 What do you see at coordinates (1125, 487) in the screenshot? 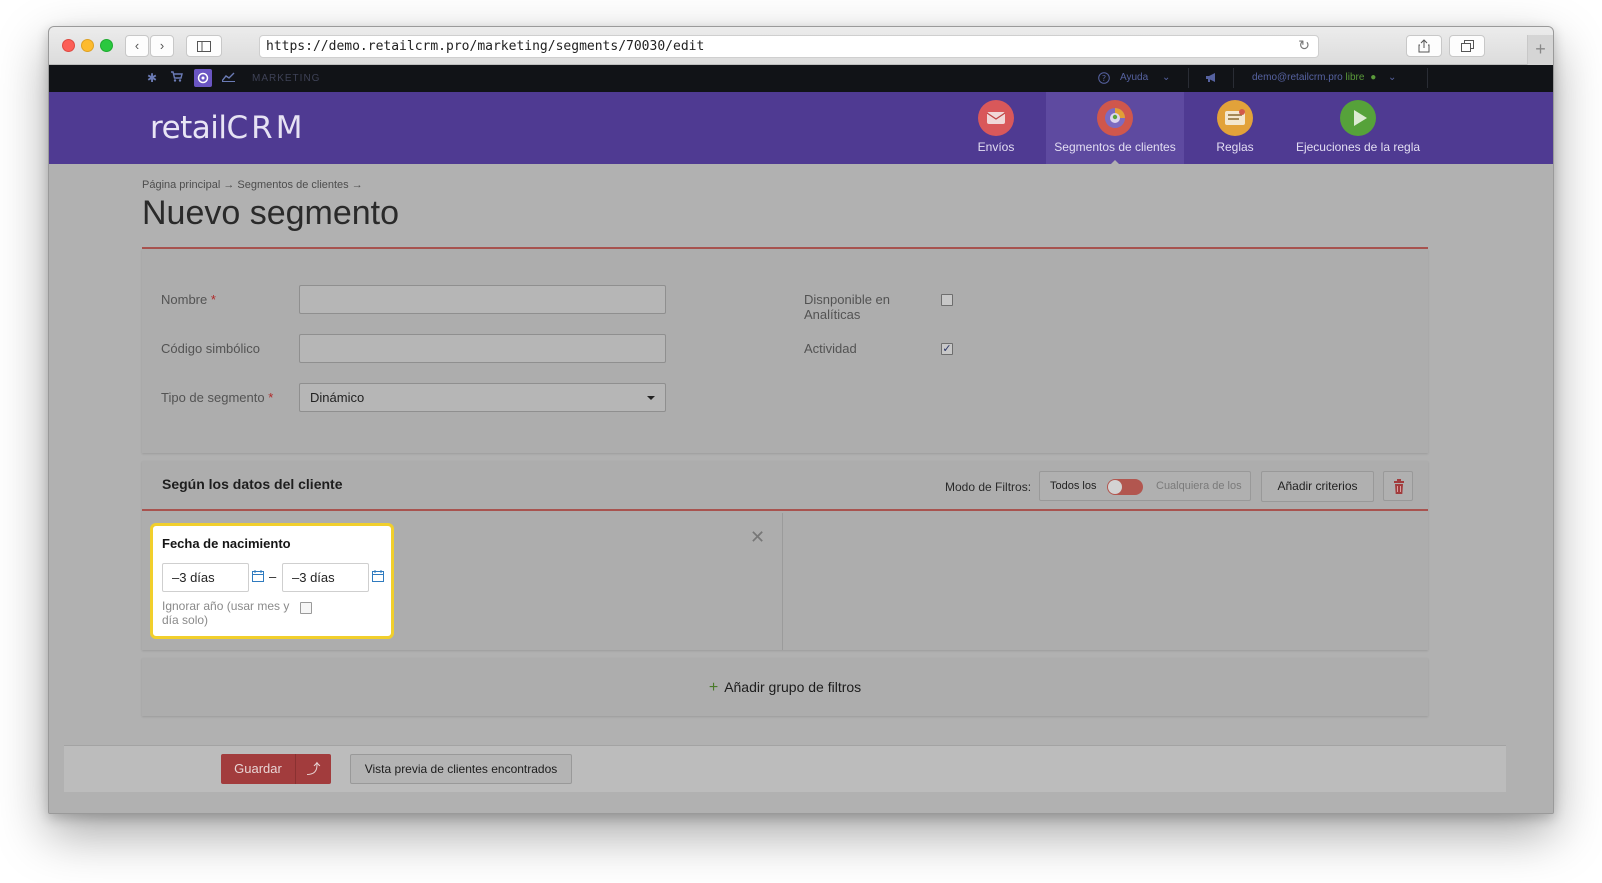
I see `mode-switch` at bounding box center [1125, 487].